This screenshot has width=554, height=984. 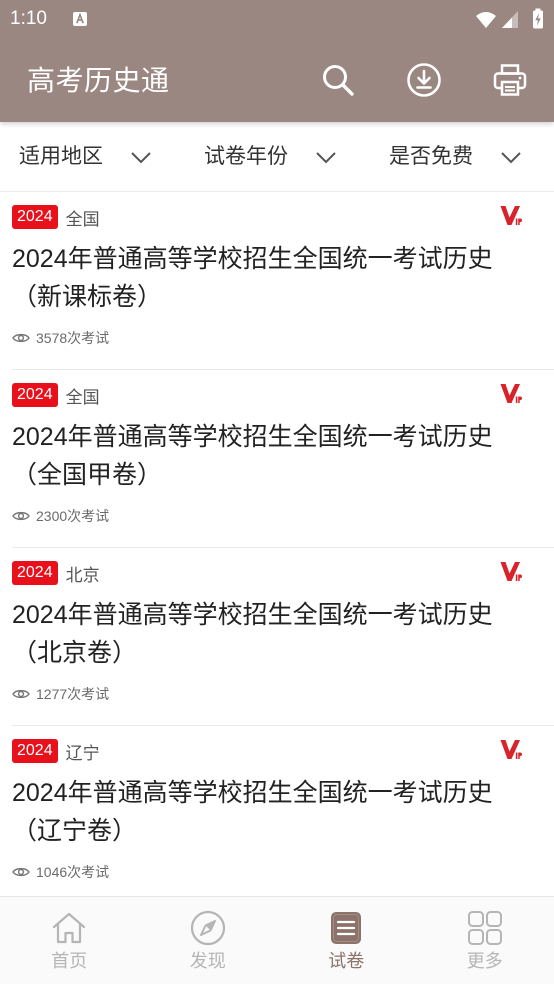 What do you see at coordinates (28, 18) in the screenshot?
I see `status-time: 1:10` at bounding box center [28, 18].